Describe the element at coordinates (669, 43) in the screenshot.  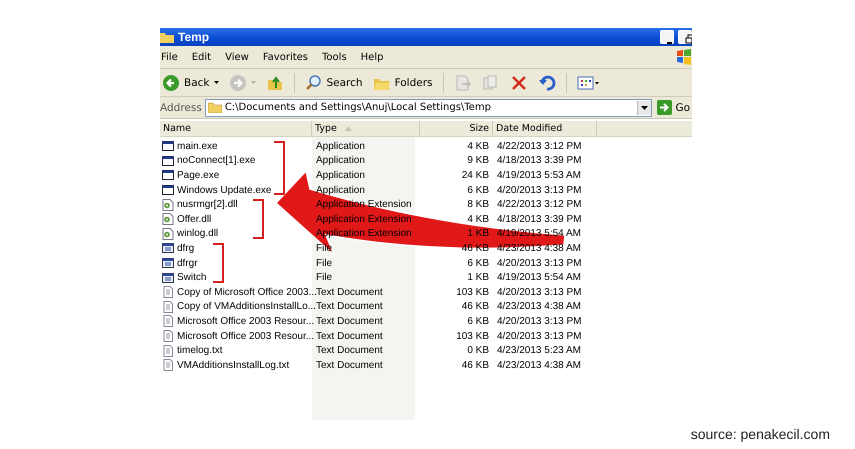
I see `minimize-icon` at that location.